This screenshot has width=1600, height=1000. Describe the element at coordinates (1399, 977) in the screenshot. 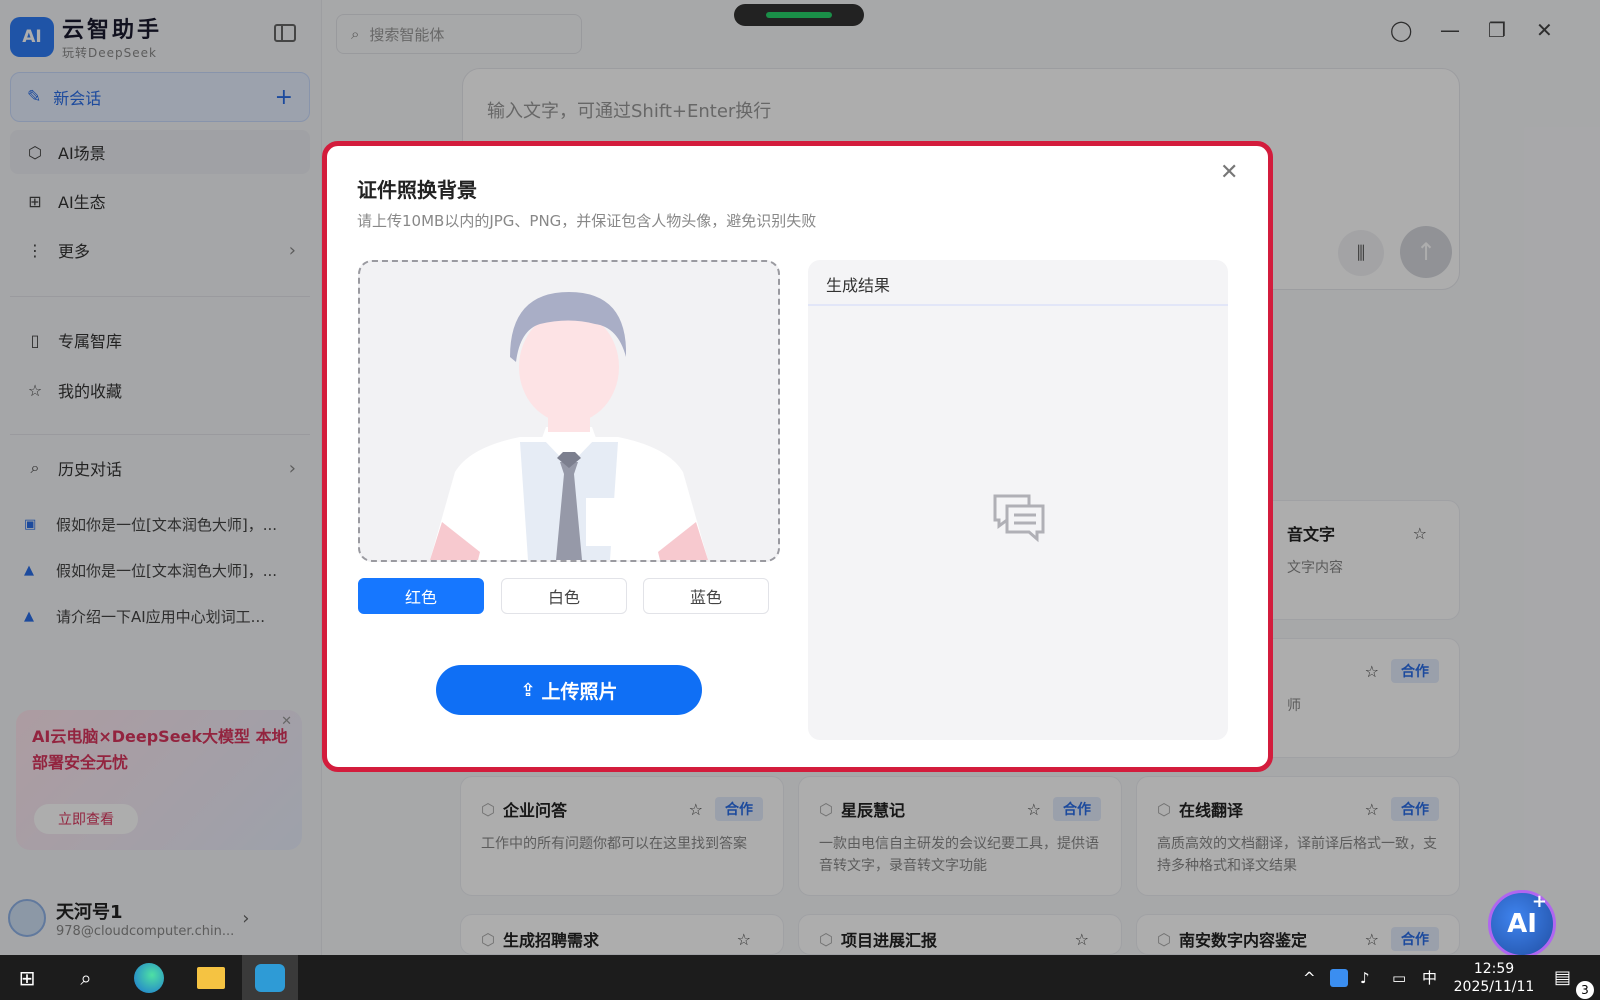

I see `network-icon: ▭` at that location.